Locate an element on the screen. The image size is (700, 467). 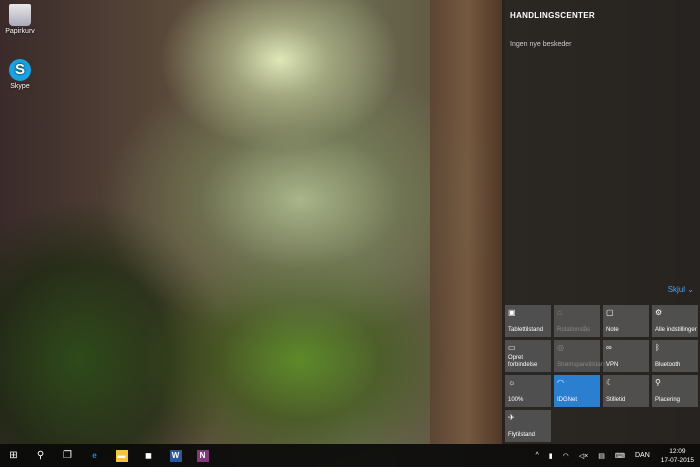
quick-action-location: ⚲ Placering is located at coordinates (675, 391).